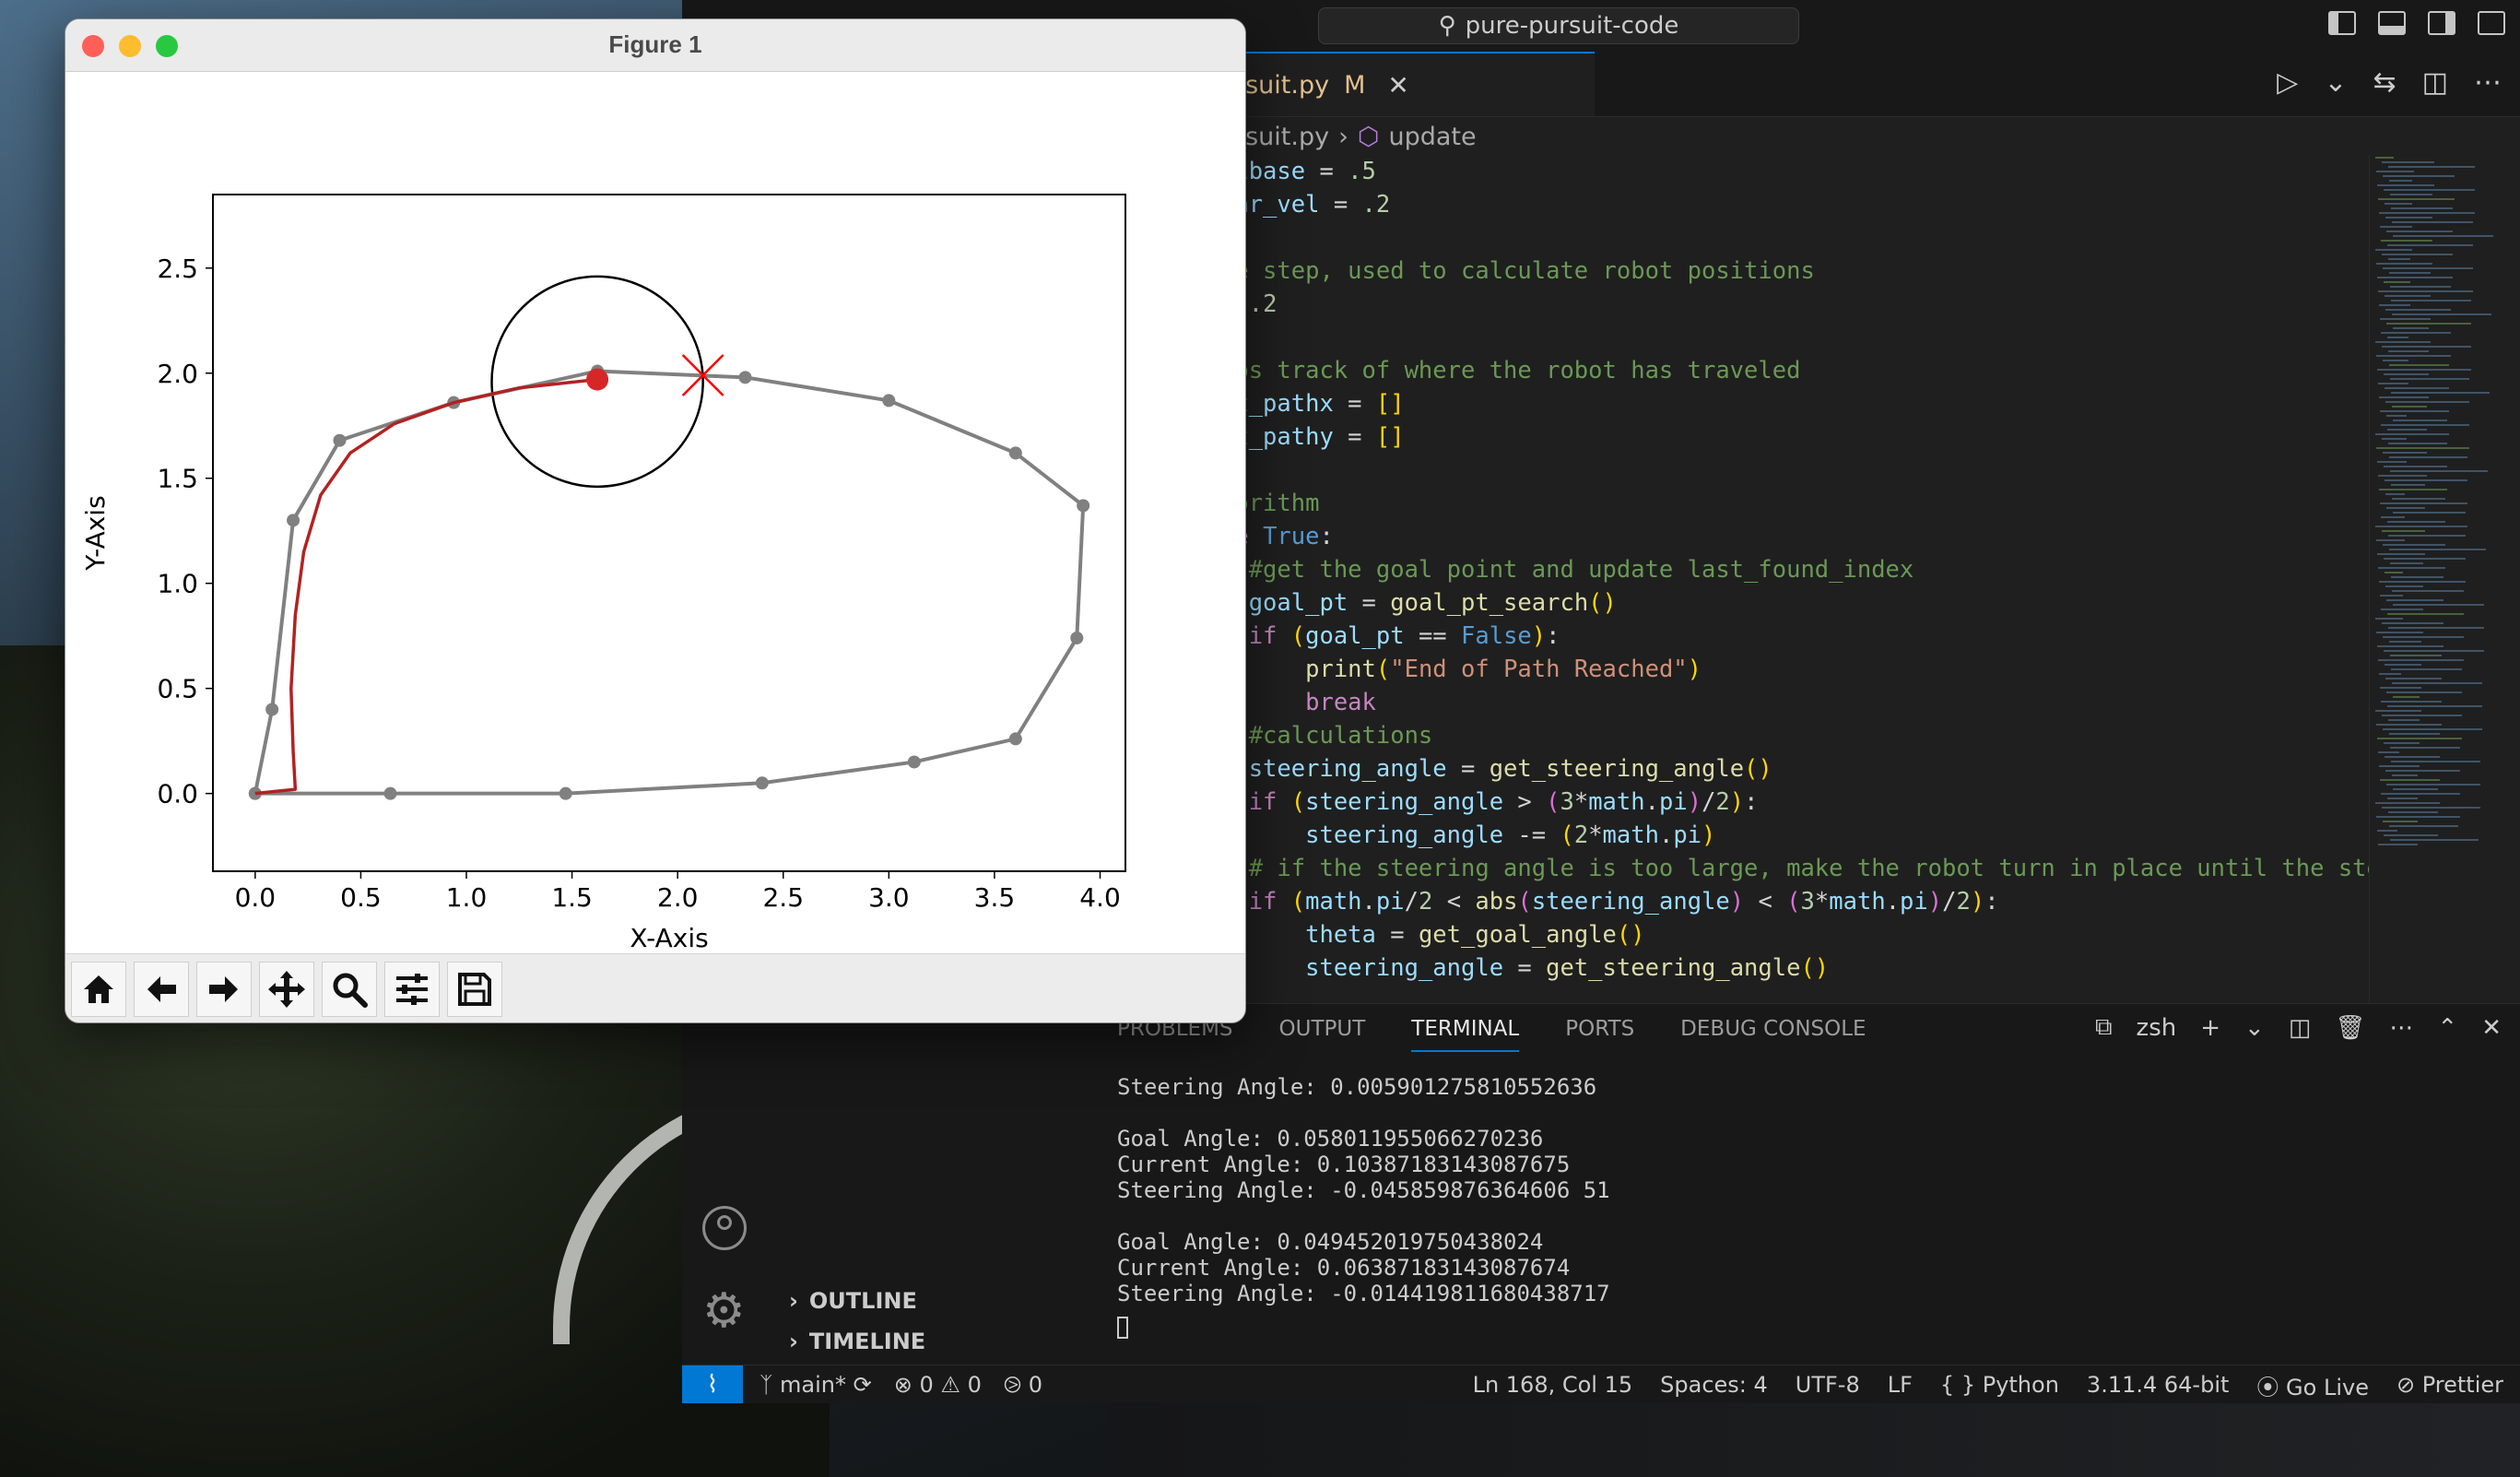 The image size is (2520, 1477). I want to click on diff-icon: ⇆, so click(2384, 82).